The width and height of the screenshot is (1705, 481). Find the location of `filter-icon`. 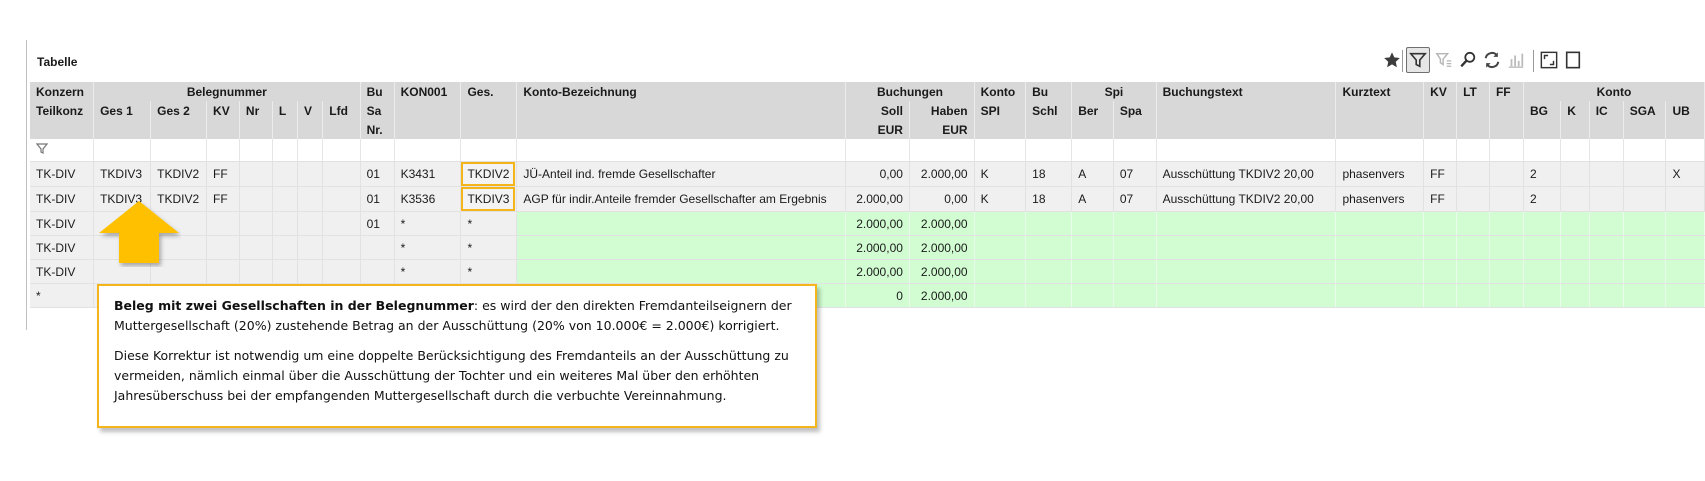

filter-icon is located at coordinates (1418, 60).